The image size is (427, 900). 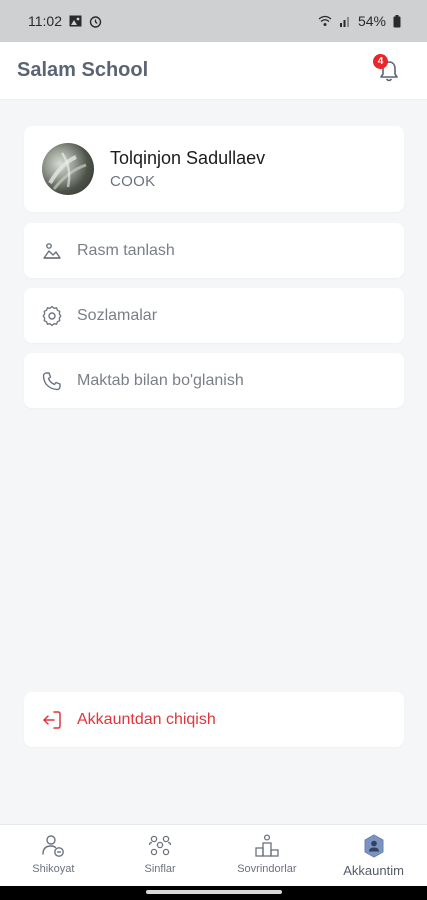 I want to click on logout-button: Akkauntdan chiqish, so click(x=214, y=719).